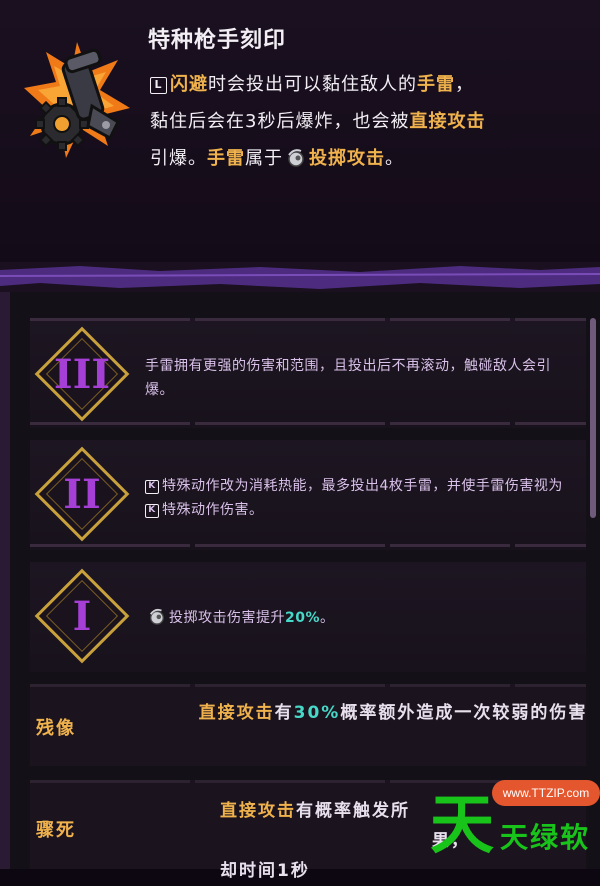 Image resolution: width=600 pixels, height=886 pixels. Describe the element at coordinates (355, 619) in the screenshot. I see `upgrade-description: 投掷攻击伤害提升20%。` at that location.